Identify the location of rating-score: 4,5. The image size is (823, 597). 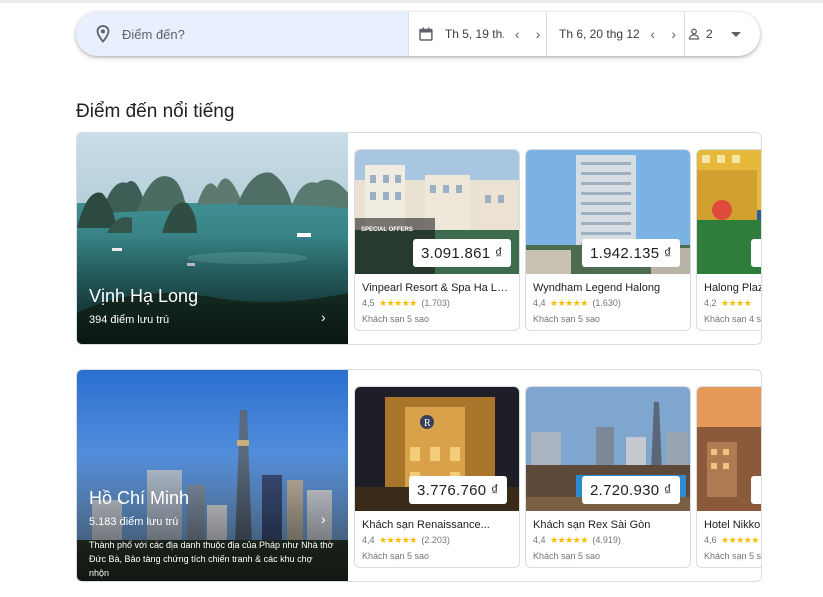
(368, 303).